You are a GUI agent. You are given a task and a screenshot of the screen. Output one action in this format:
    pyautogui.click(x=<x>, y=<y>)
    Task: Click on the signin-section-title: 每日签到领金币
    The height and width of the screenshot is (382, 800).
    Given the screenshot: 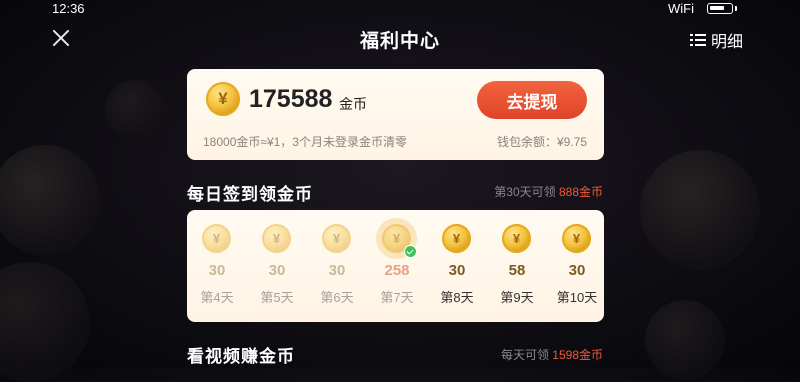 What is the action you would take?
    pyautogui.click(x=250, y=194)
    